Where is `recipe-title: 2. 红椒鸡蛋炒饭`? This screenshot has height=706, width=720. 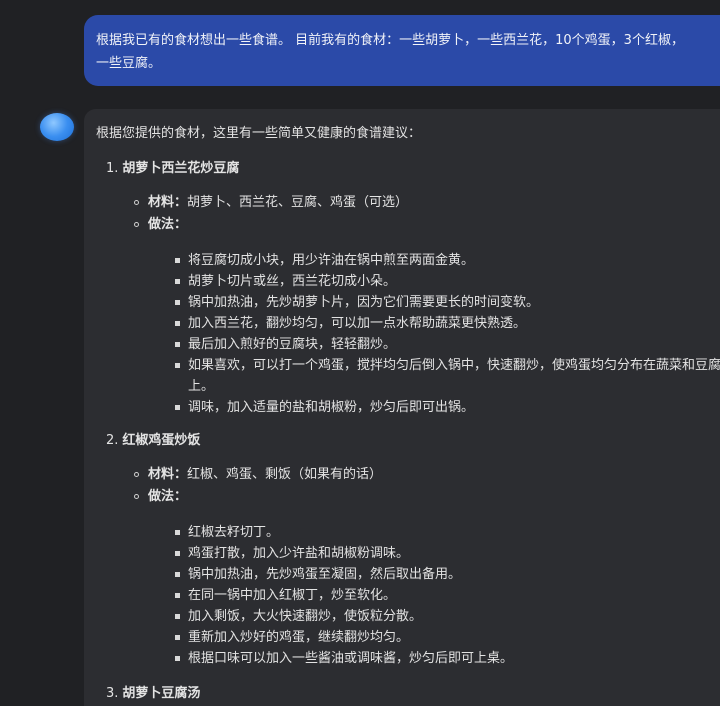
recipe-title: 2. 红椒鸡蛋炒饭 is located at coordinates (408, 441).